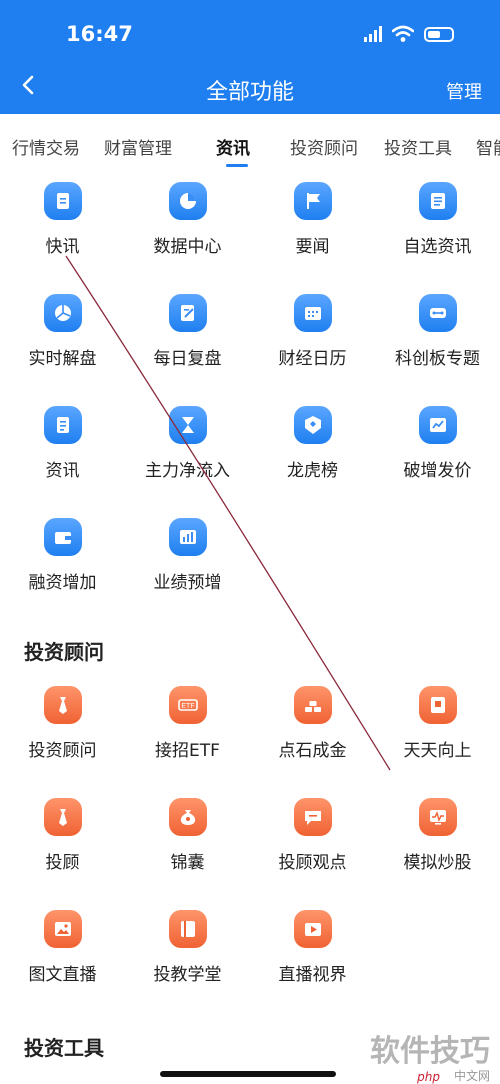 Image resolution: width=500 pixels, height=1084 pixels. What do you see at coordinates (471, 1076) in the screenshot?
I see `watermark-small: 中文网` at bounding box center [471, 1076].